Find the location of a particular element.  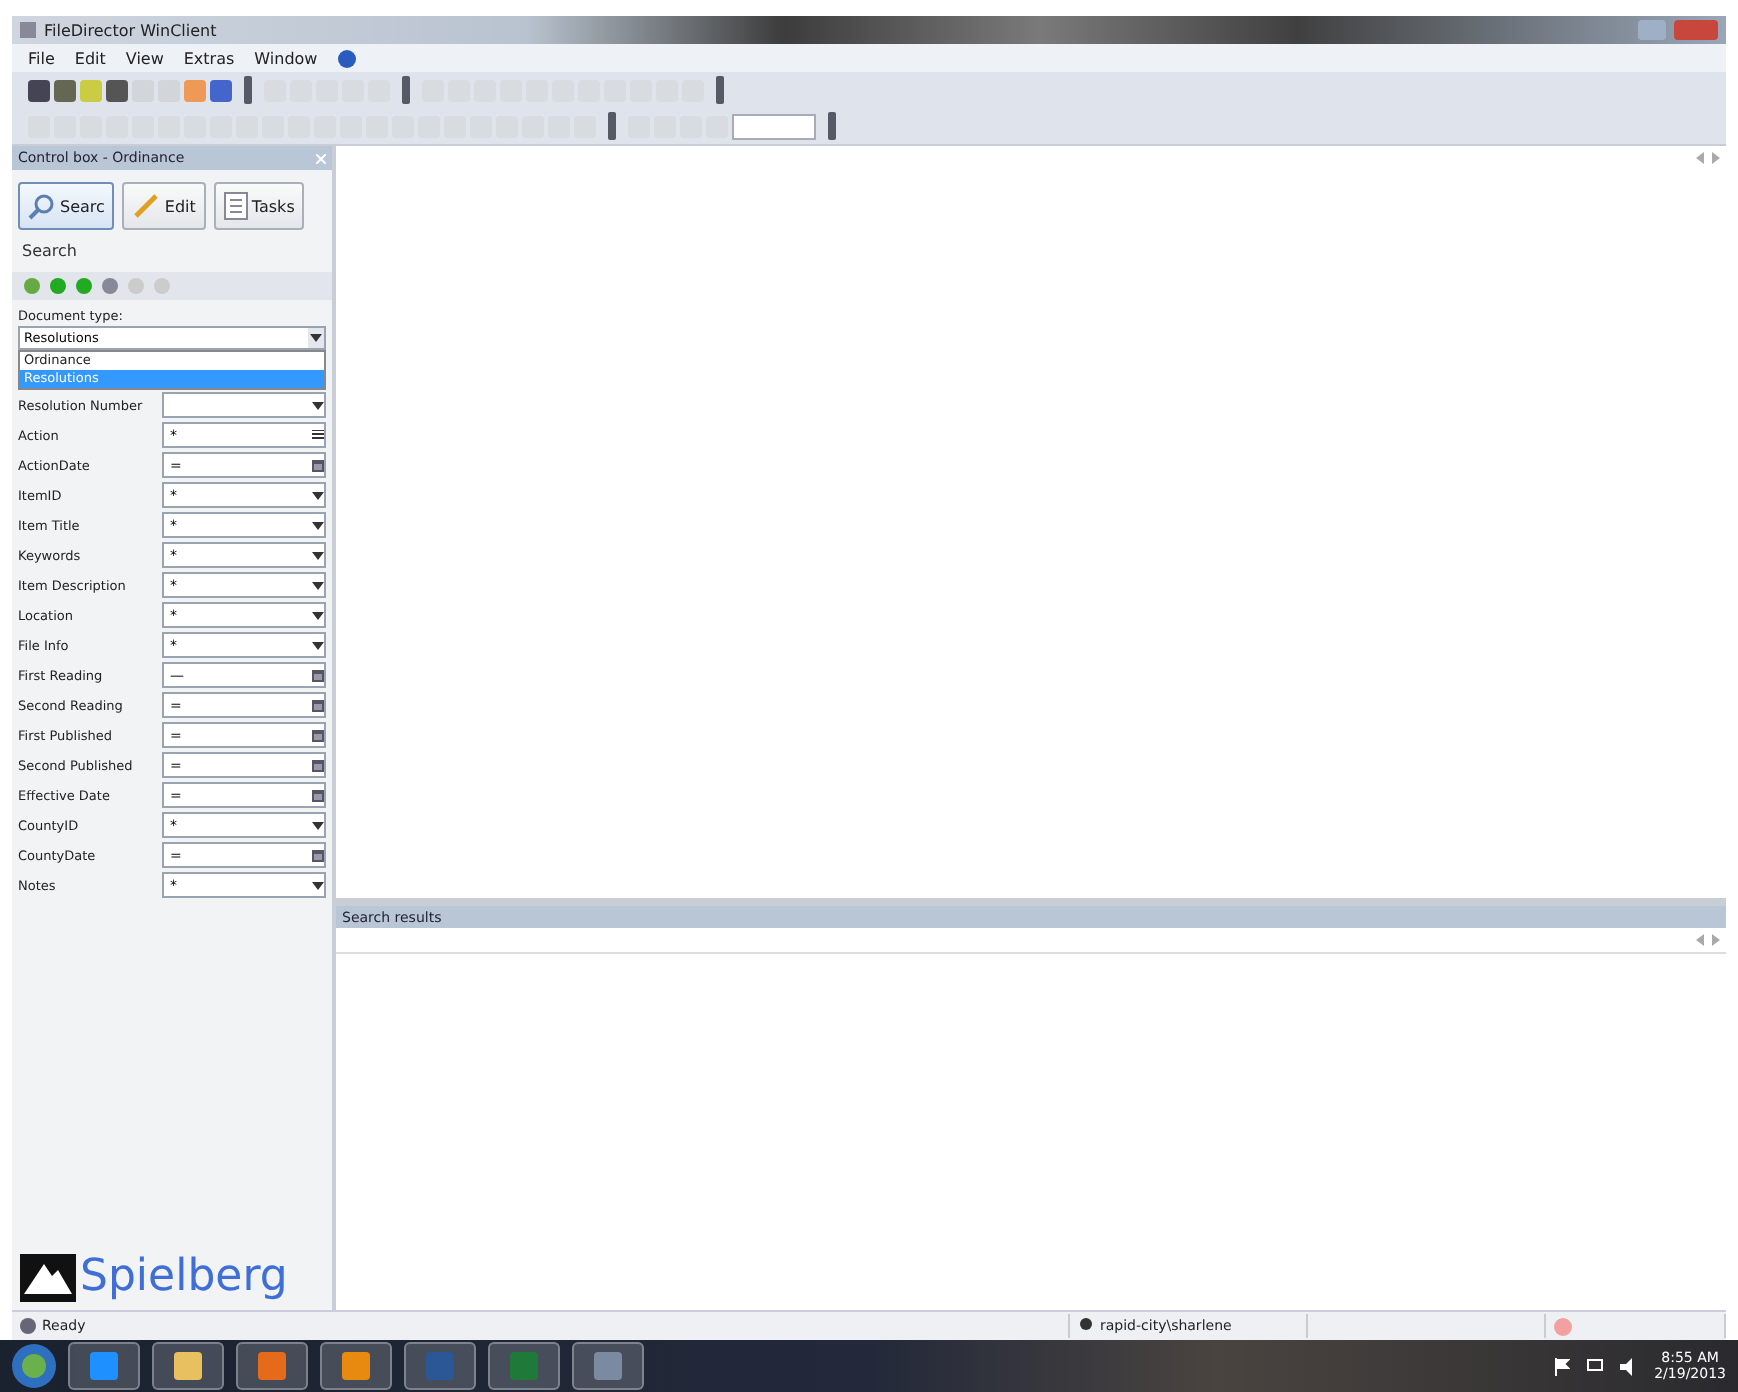

mode-button: Edit is located at coordinates (164, 206).